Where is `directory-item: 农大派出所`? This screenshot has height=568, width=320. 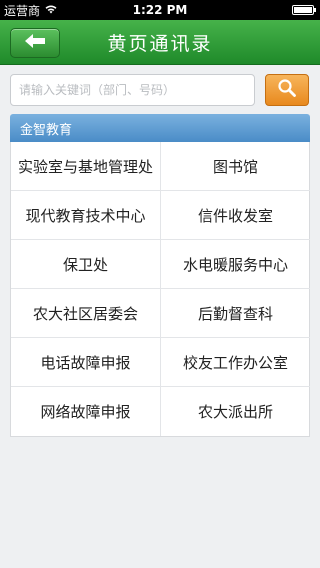
directory-item: 农大派出所 is located at coordinates (235, 411).